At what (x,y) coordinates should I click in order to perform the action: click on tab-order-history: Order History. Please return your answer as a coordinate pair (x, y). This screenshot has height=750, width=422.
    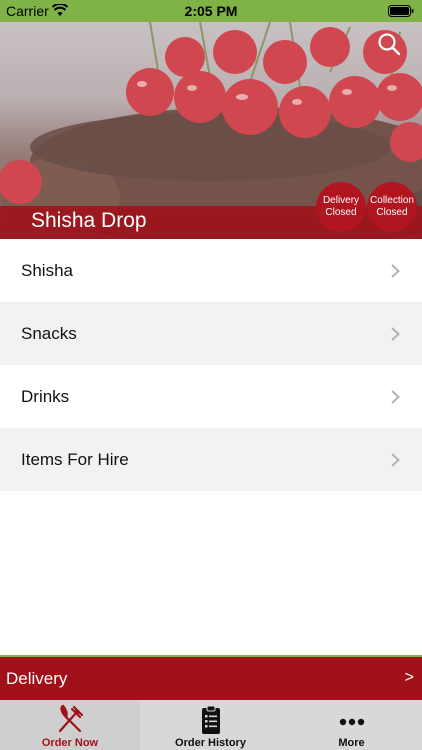
    Looking at the image, I should click on (210, 725).